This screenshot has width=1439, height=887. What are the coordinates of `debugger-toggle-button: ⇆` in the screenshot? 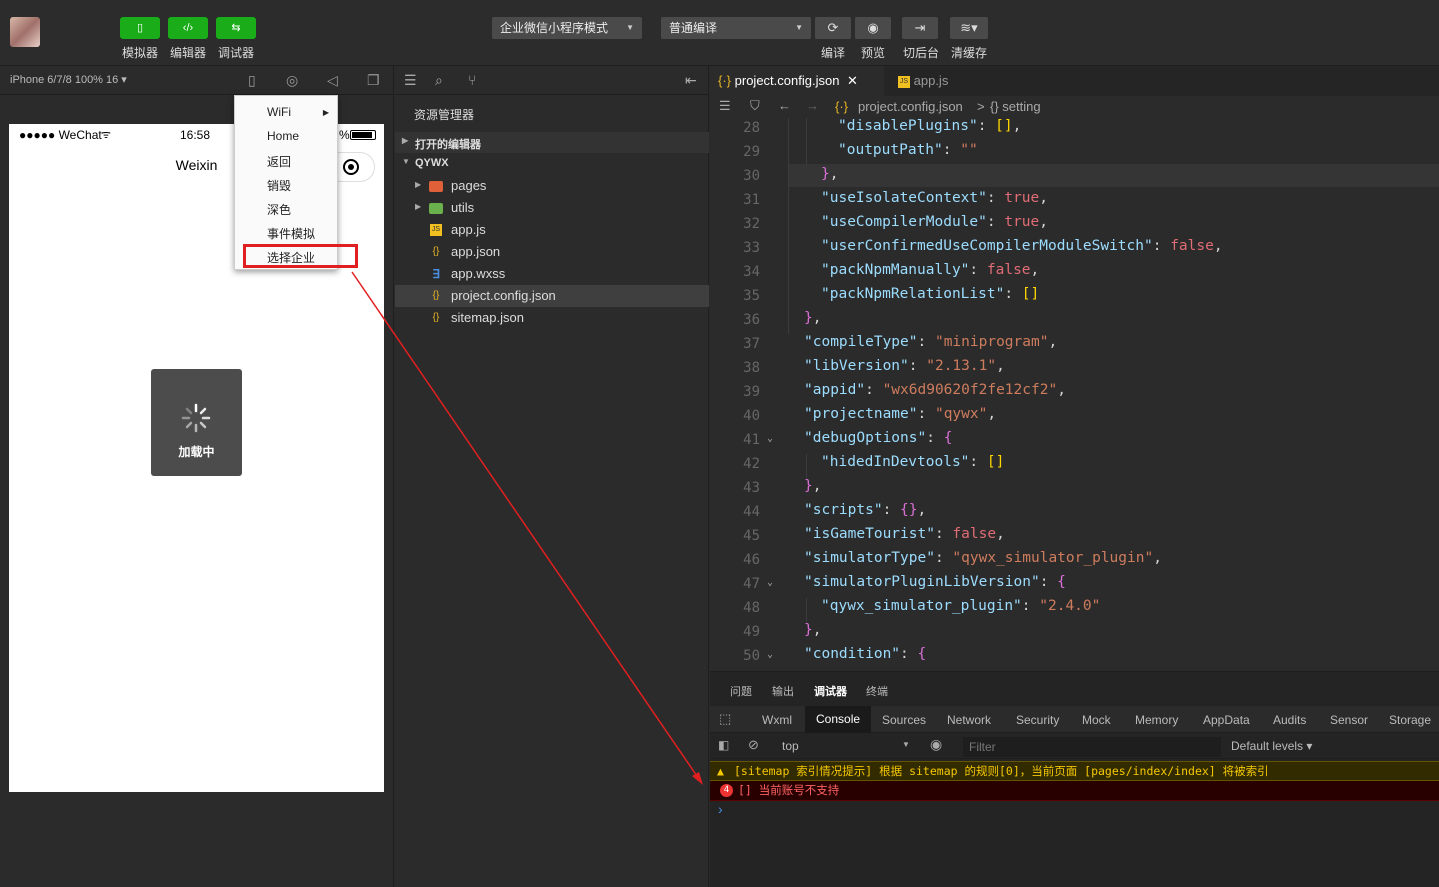 It's located at (236, 28).